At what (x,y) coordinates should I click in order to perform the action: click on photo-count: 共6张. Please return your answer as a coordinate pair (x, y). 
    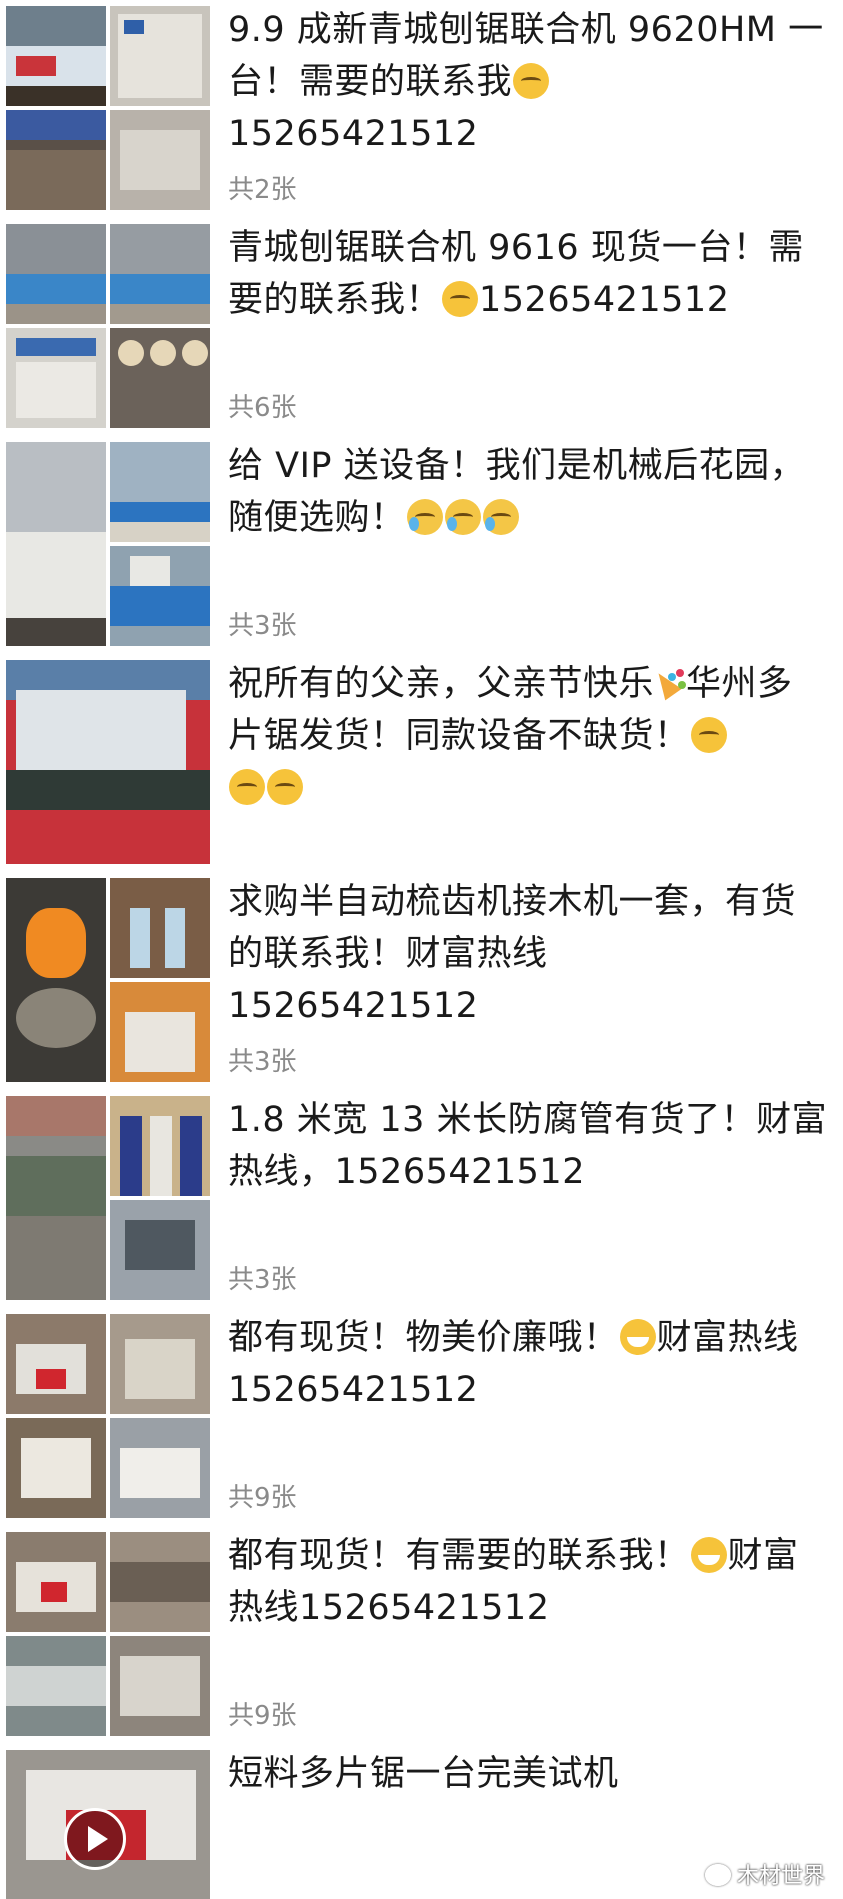
    Looking at the image, I should click on (262, 408).